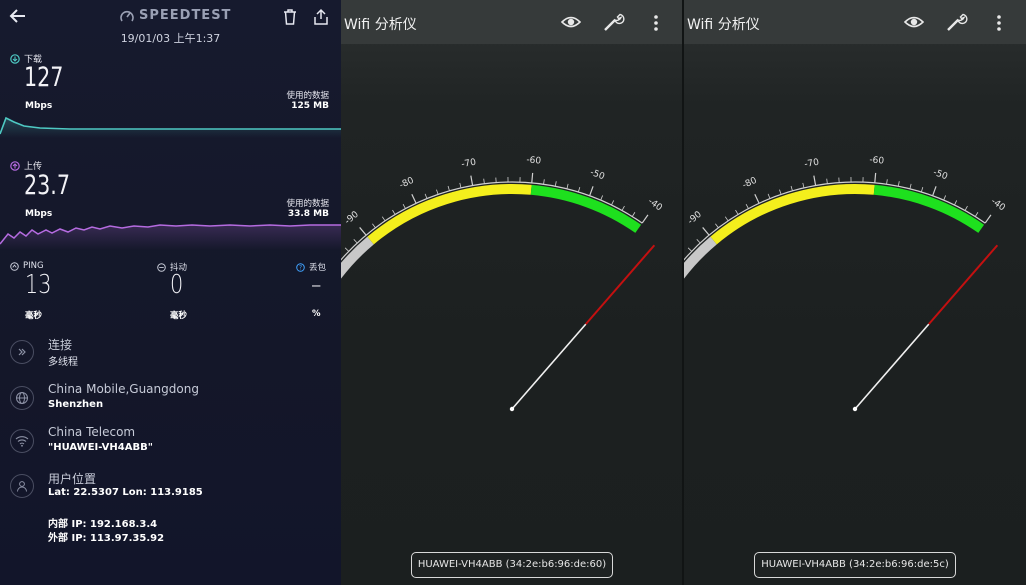 The width and height of the screenshot is (1026, 585). I want to click on download-graph, so click(170, 127).